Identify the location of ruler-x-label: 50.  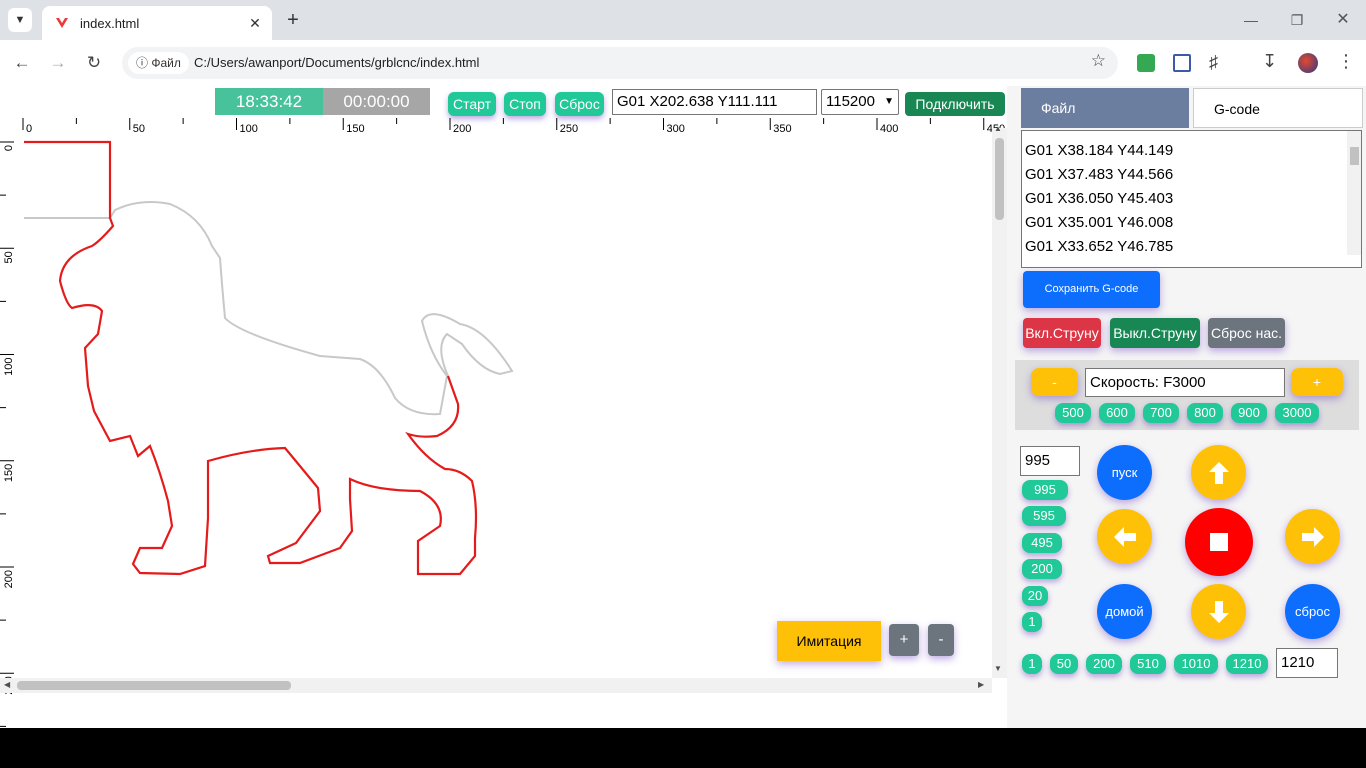
(139, 129).